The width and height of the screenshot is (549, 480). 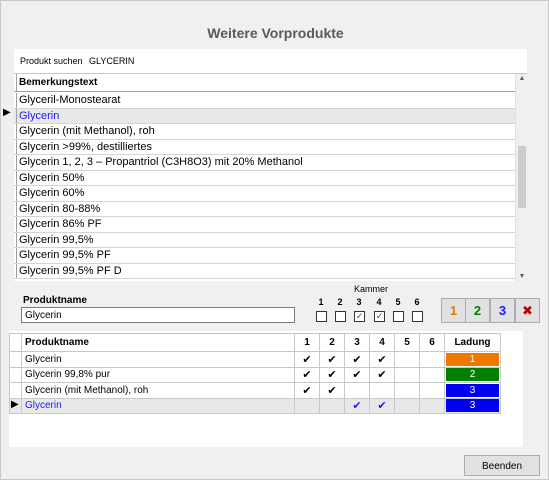 I want to click on product-name-cell: Glycerin 99,8% pur, so click(x=158, y=374).